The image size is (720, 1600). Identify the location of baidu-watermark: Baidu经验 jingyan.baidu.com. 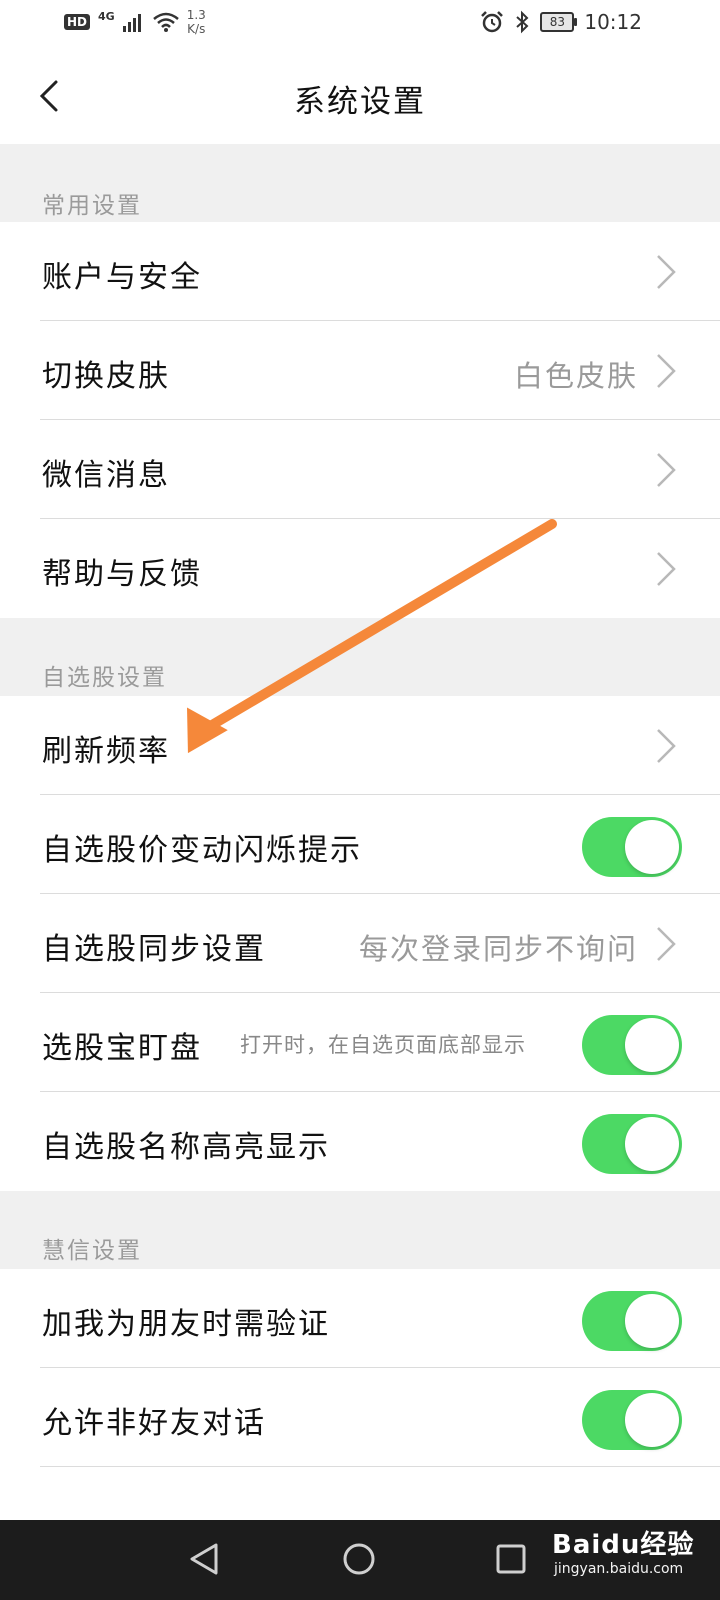
(623, 1550).